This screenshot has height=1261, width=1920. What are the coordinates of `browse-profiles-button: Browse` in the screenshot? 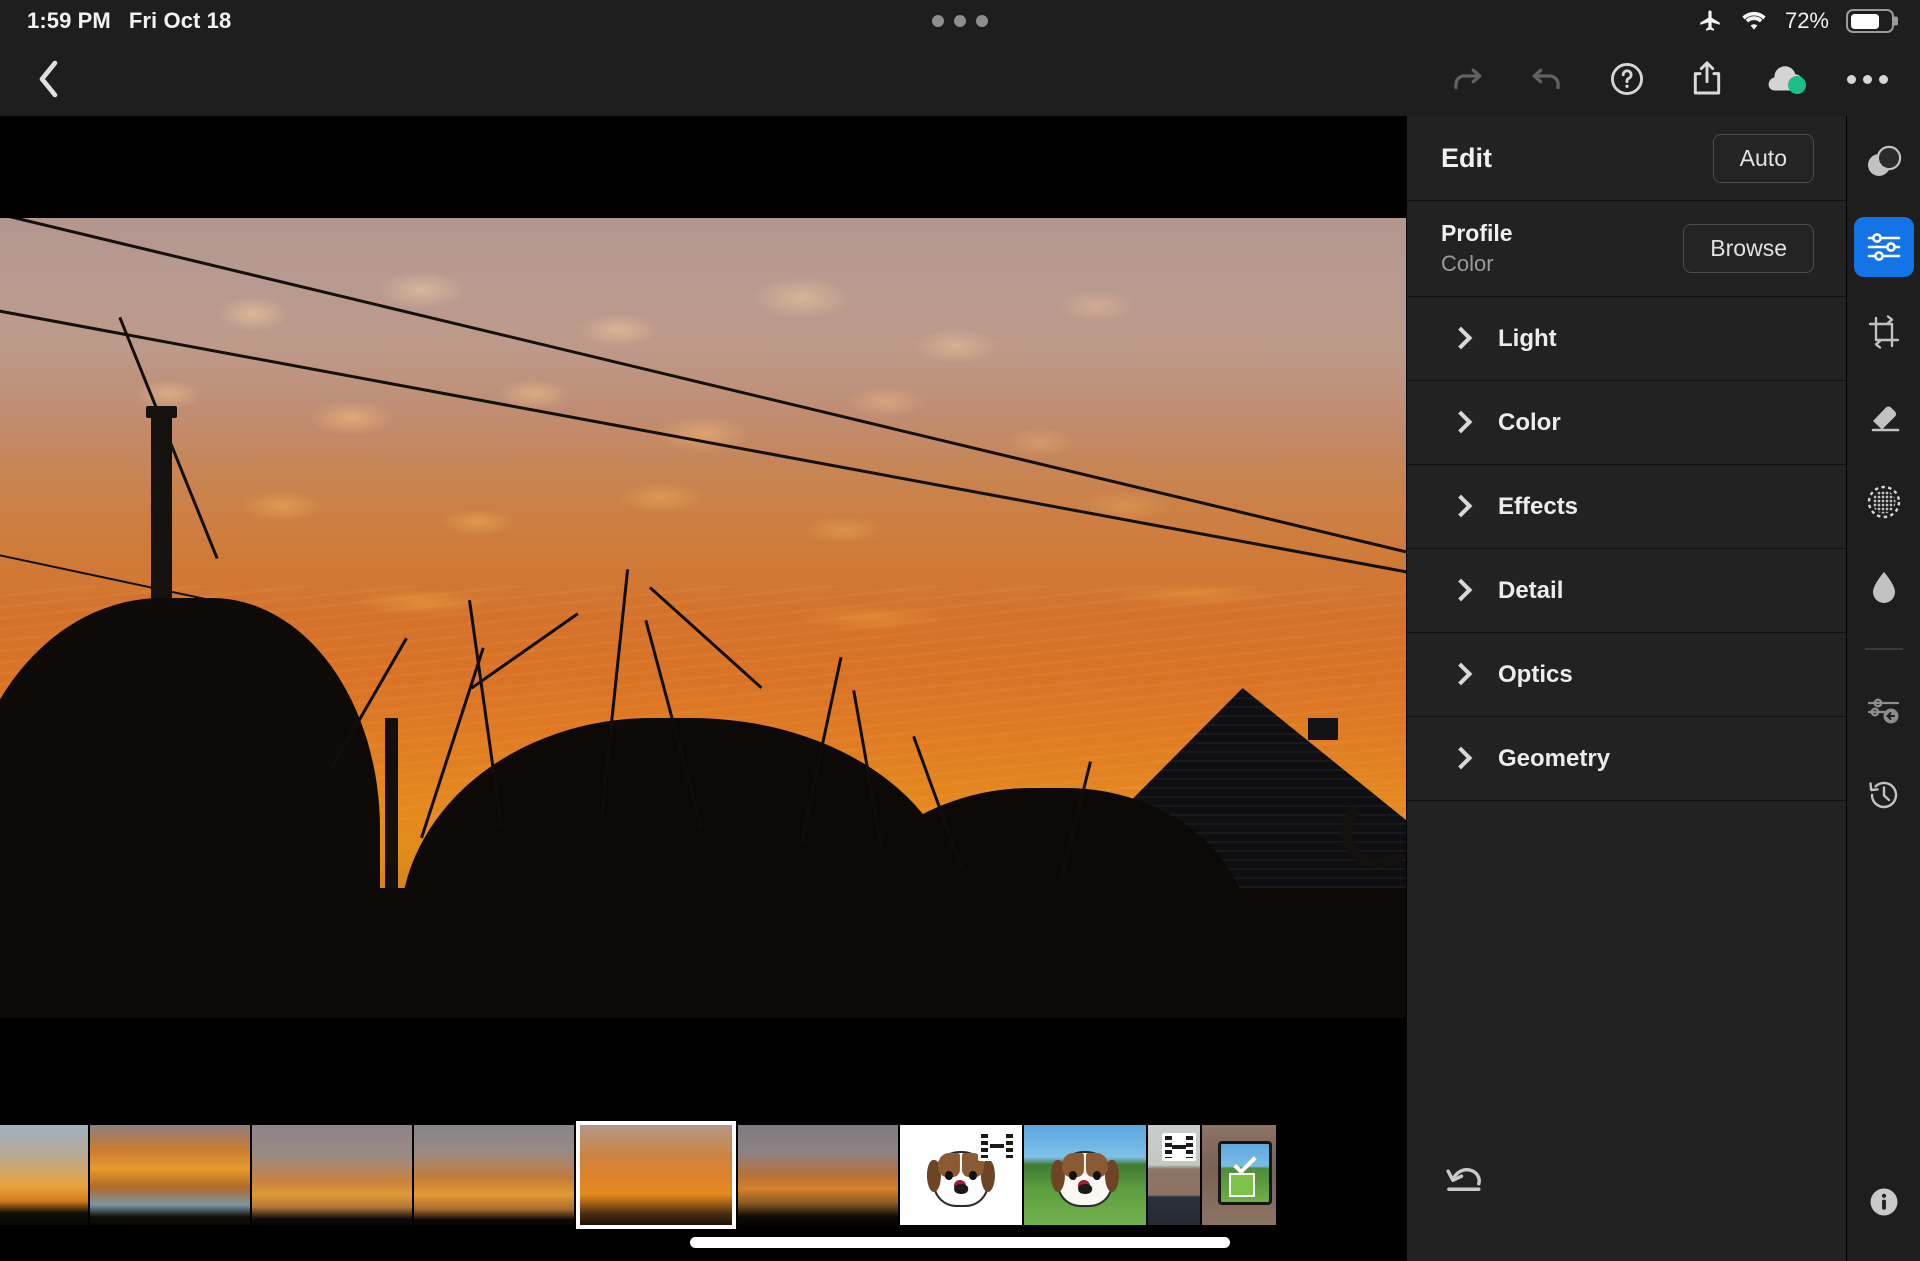 It's located at (1748, 248).